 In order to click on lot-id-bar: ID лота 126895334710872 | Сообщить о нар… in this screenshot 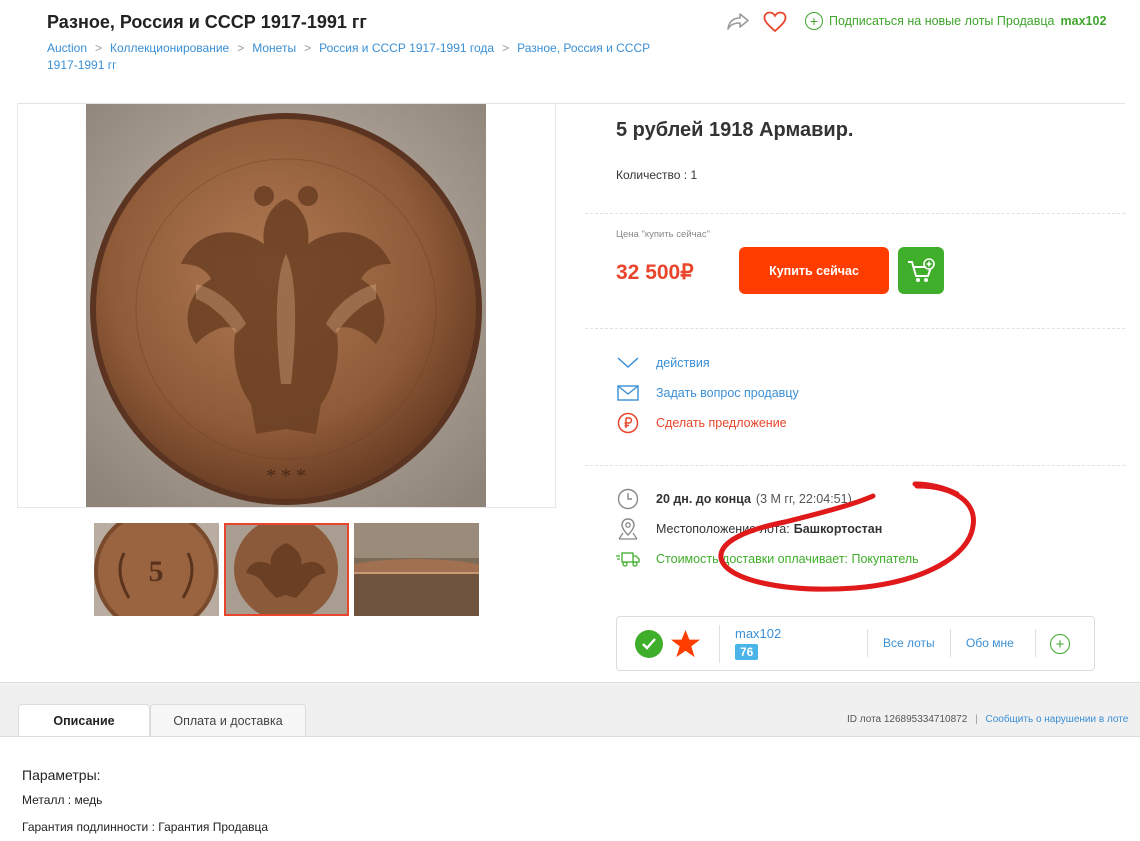, I will do `click(988, 719)`.